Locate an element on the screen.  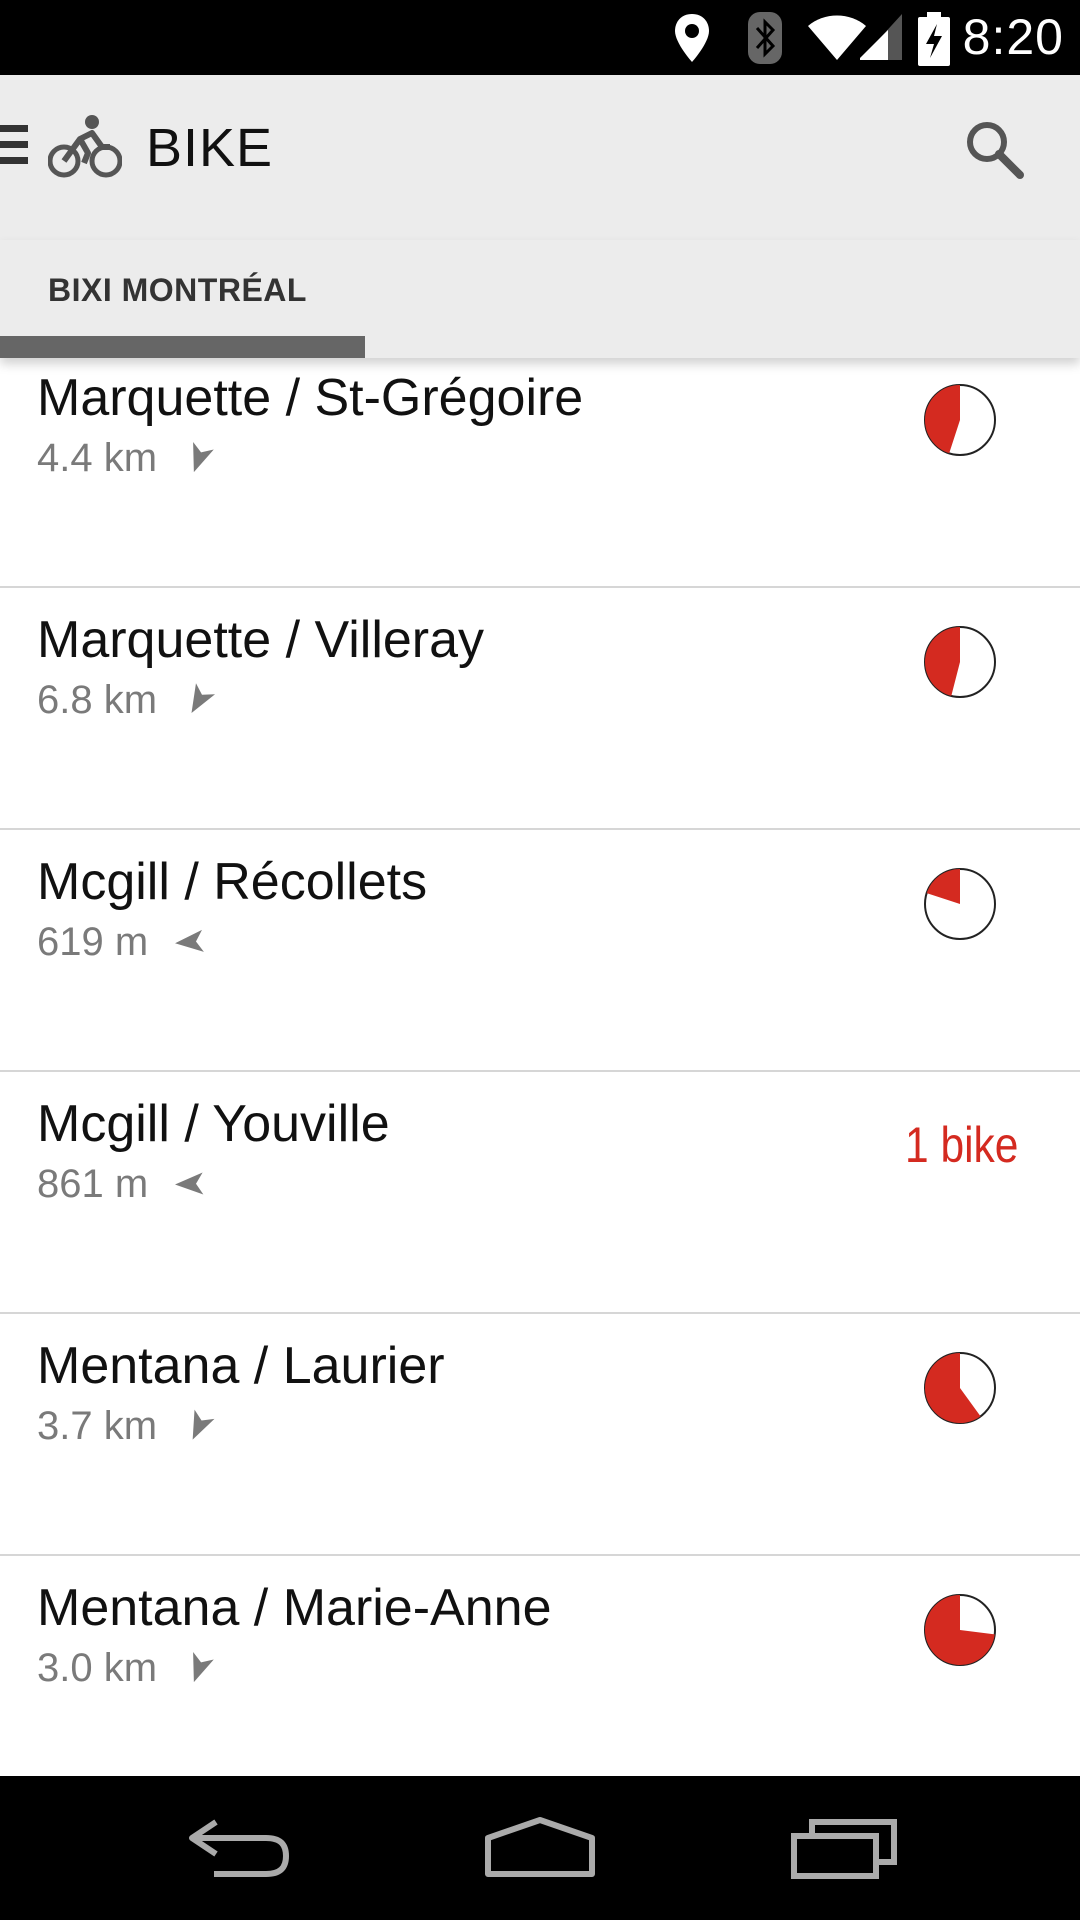
station-distance: 619 m is located at coordinates (122, 942).